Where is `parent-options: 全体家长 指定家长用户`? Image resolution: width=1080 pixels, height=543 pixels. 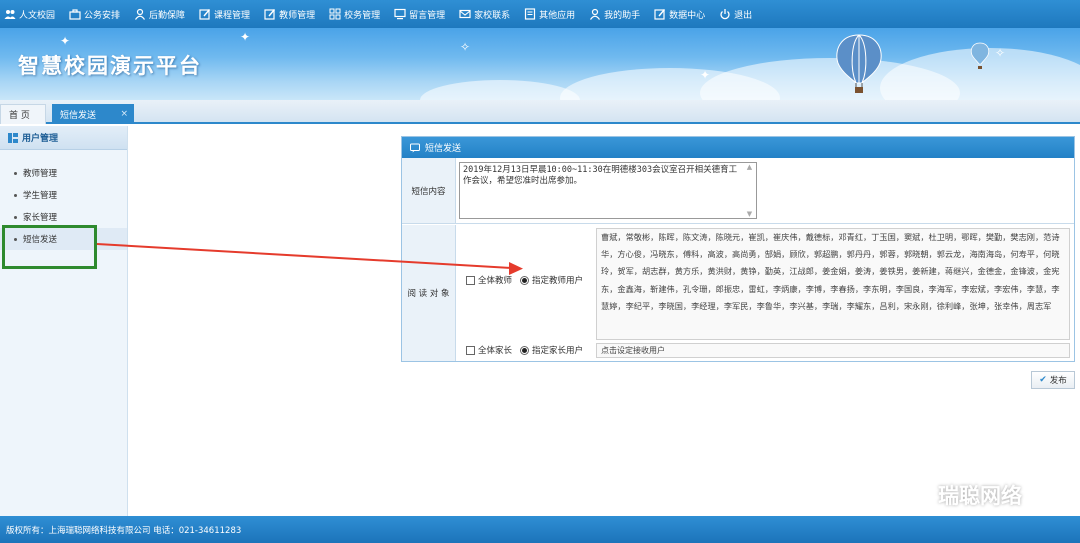 parent-options: 全体家长 指定家长用户 is located at coordinates (524, 350).